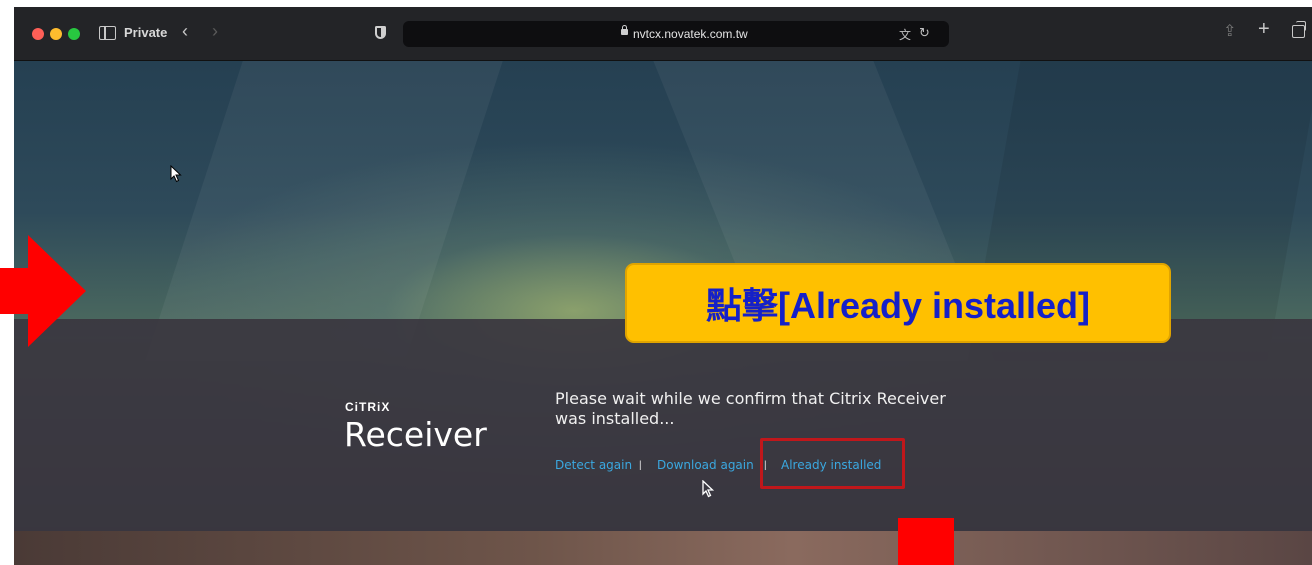 Image resolution: width=1312 pixels, height=565 pixels. Describe the element at coordinates (832, 463) in the screenshot. I see `already-installed-highlight-box` at that location.